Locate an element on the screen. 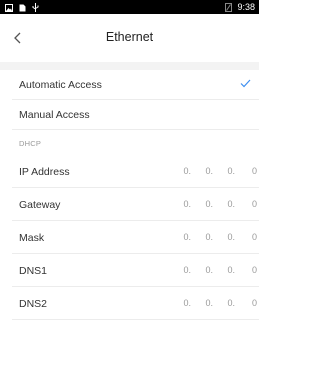 Image resolution: width=320 pixels, height=385 pixels. mode-label: Manual Access is located at coordinates (54, 115).